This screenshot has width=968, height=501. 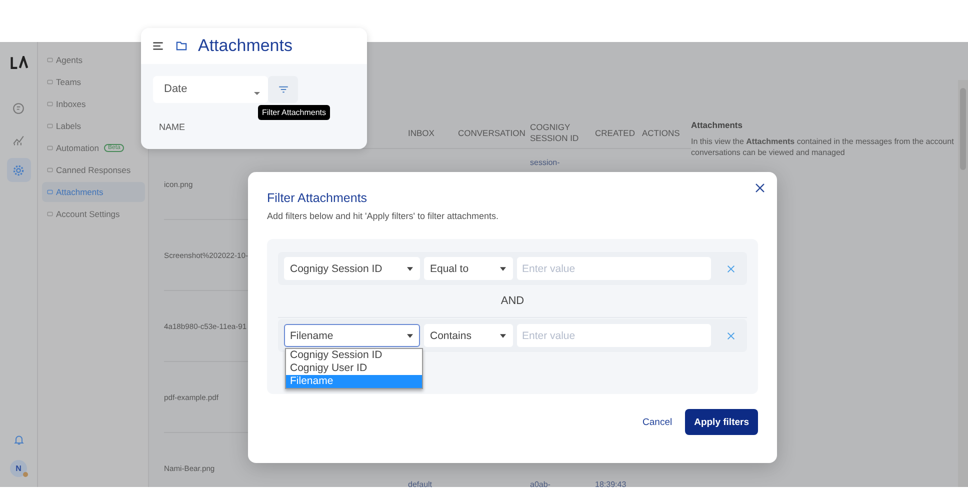 I want to click on avatar: N, so click(x=18, y=468).